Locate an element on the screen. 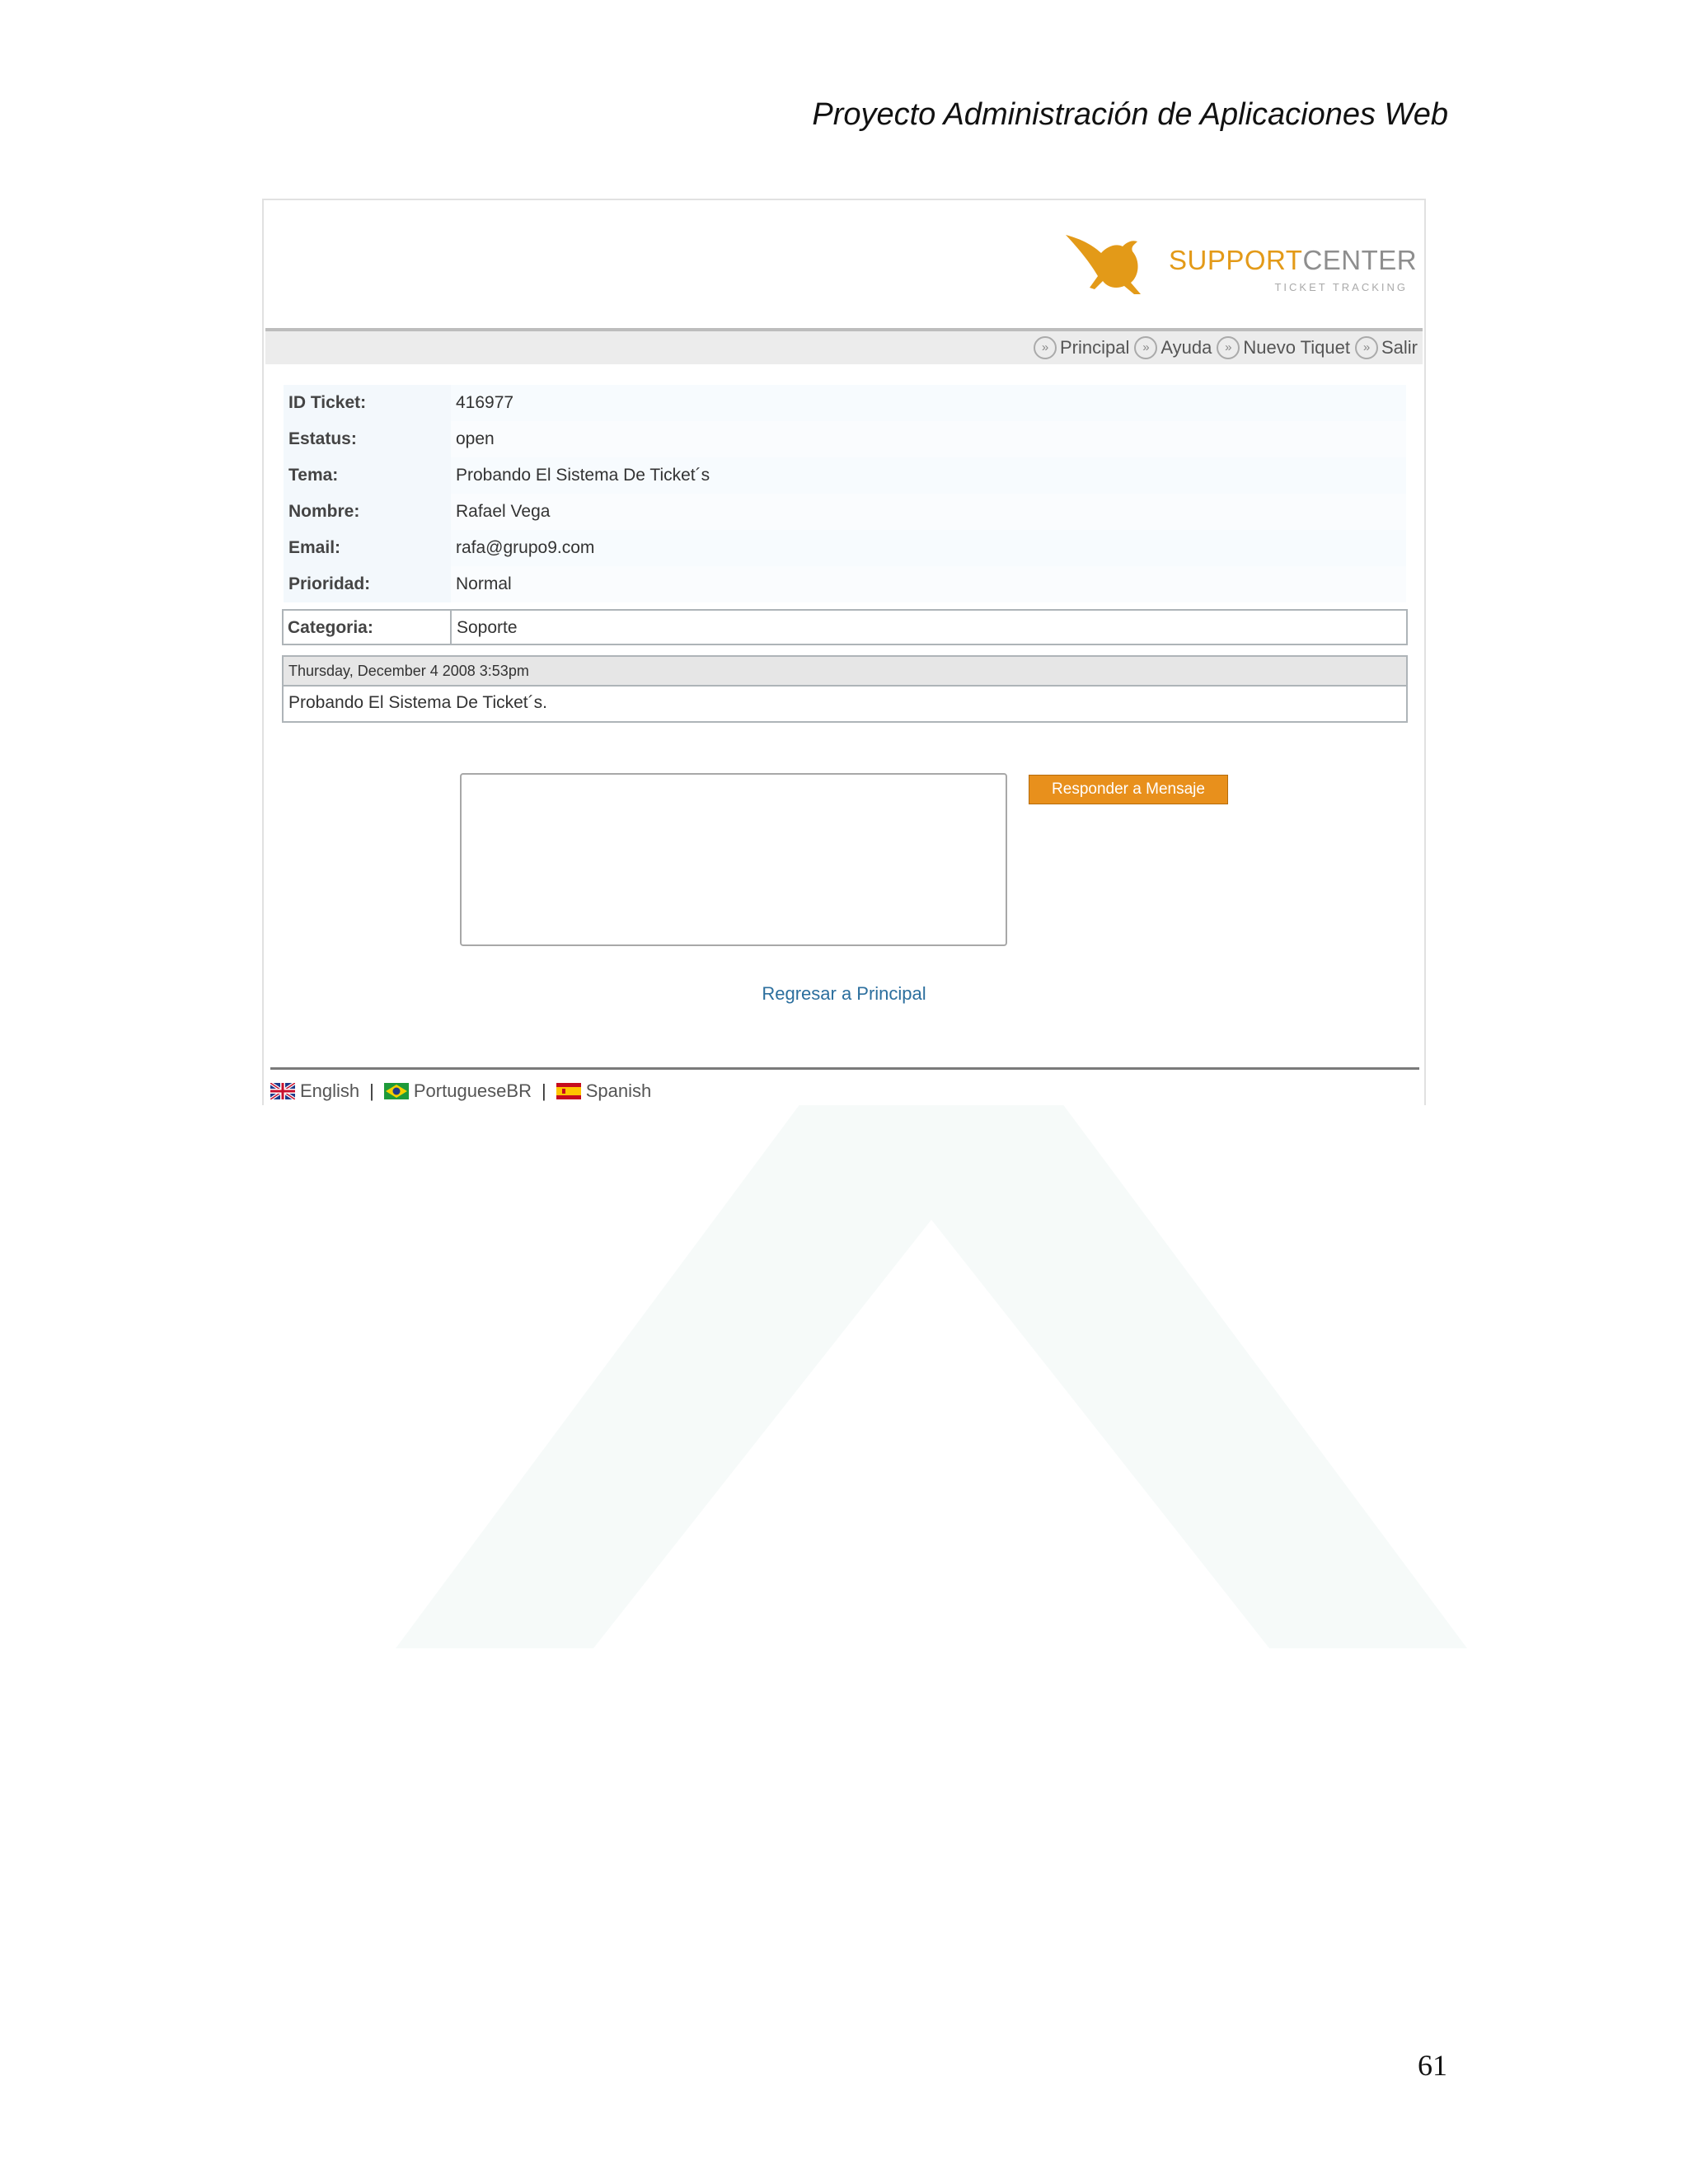 This screenshot has width=1688, height=2184. language-english: English is located at coordinates (314, 1091).